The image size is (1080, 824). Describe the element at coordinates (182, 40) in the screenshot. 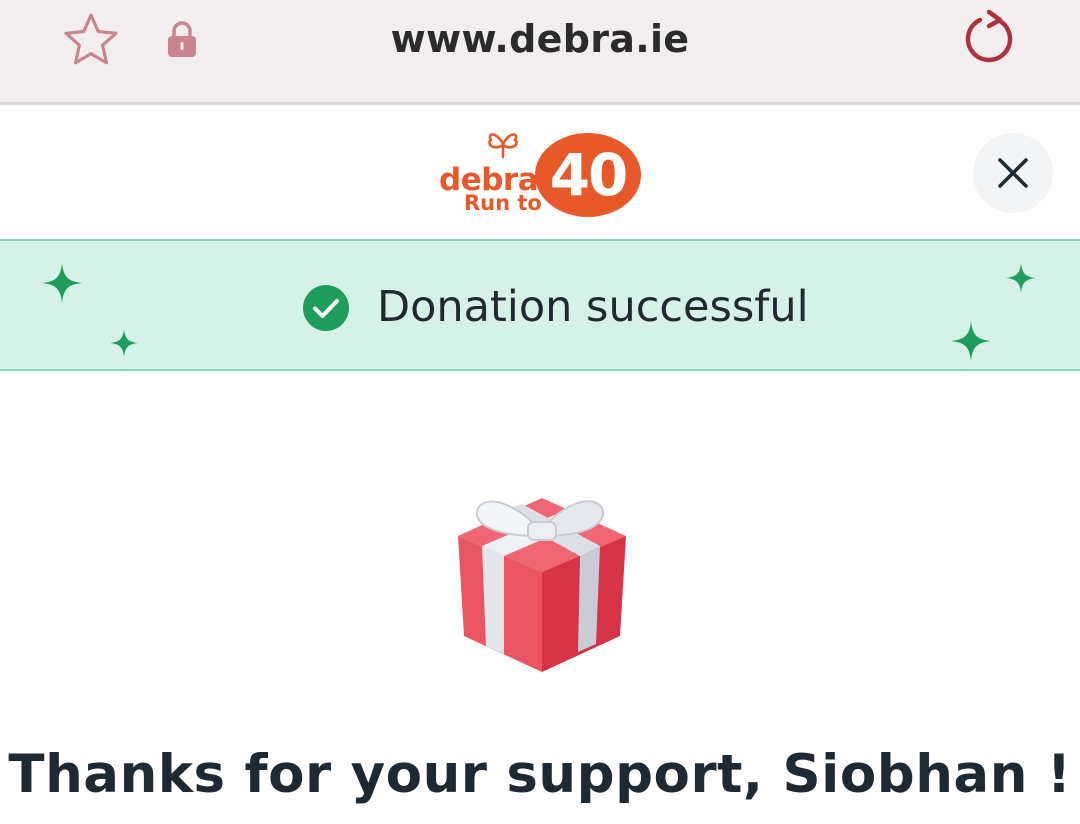

I see `lock-icon` at that location.